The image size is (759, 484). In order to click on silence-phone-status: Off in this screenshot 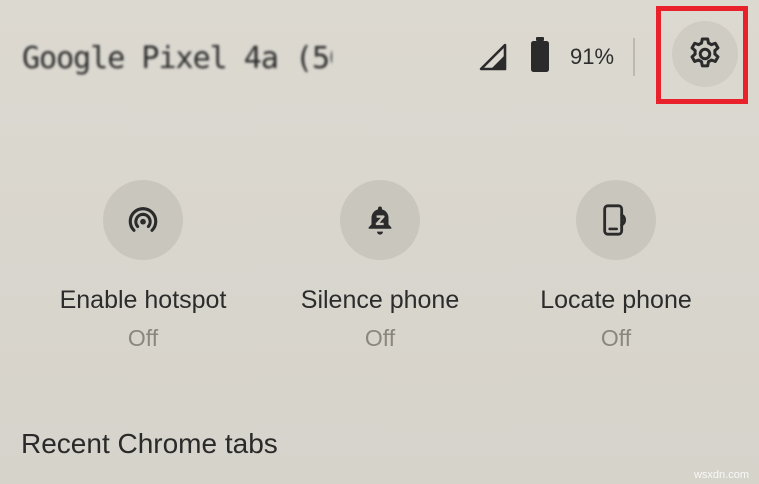, I will do `click(380, 338)`.